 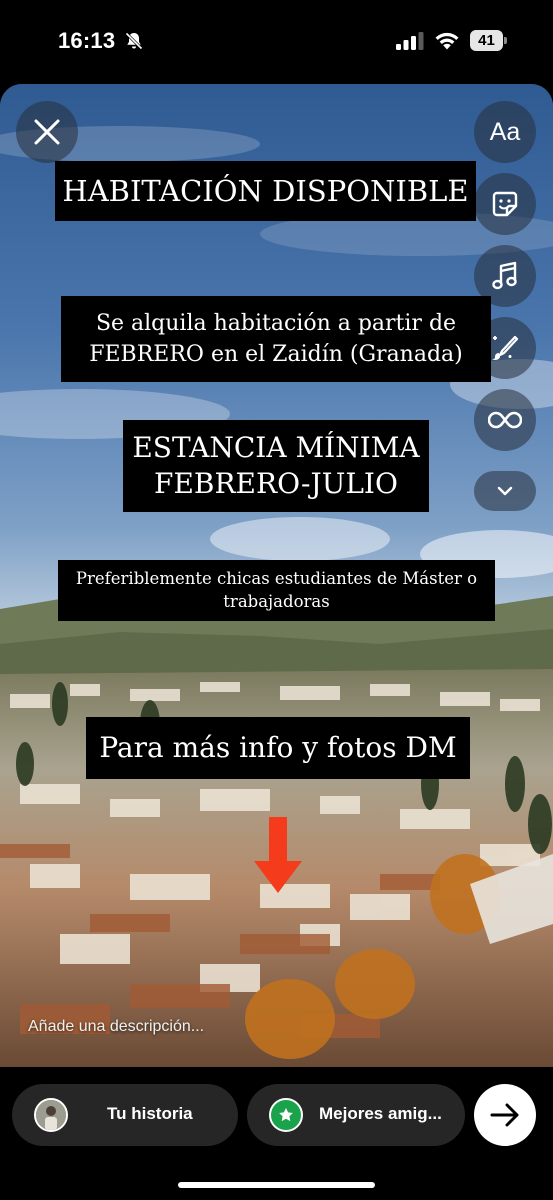 I want to click on battery-icon: 41, so click(x=489, y=41).